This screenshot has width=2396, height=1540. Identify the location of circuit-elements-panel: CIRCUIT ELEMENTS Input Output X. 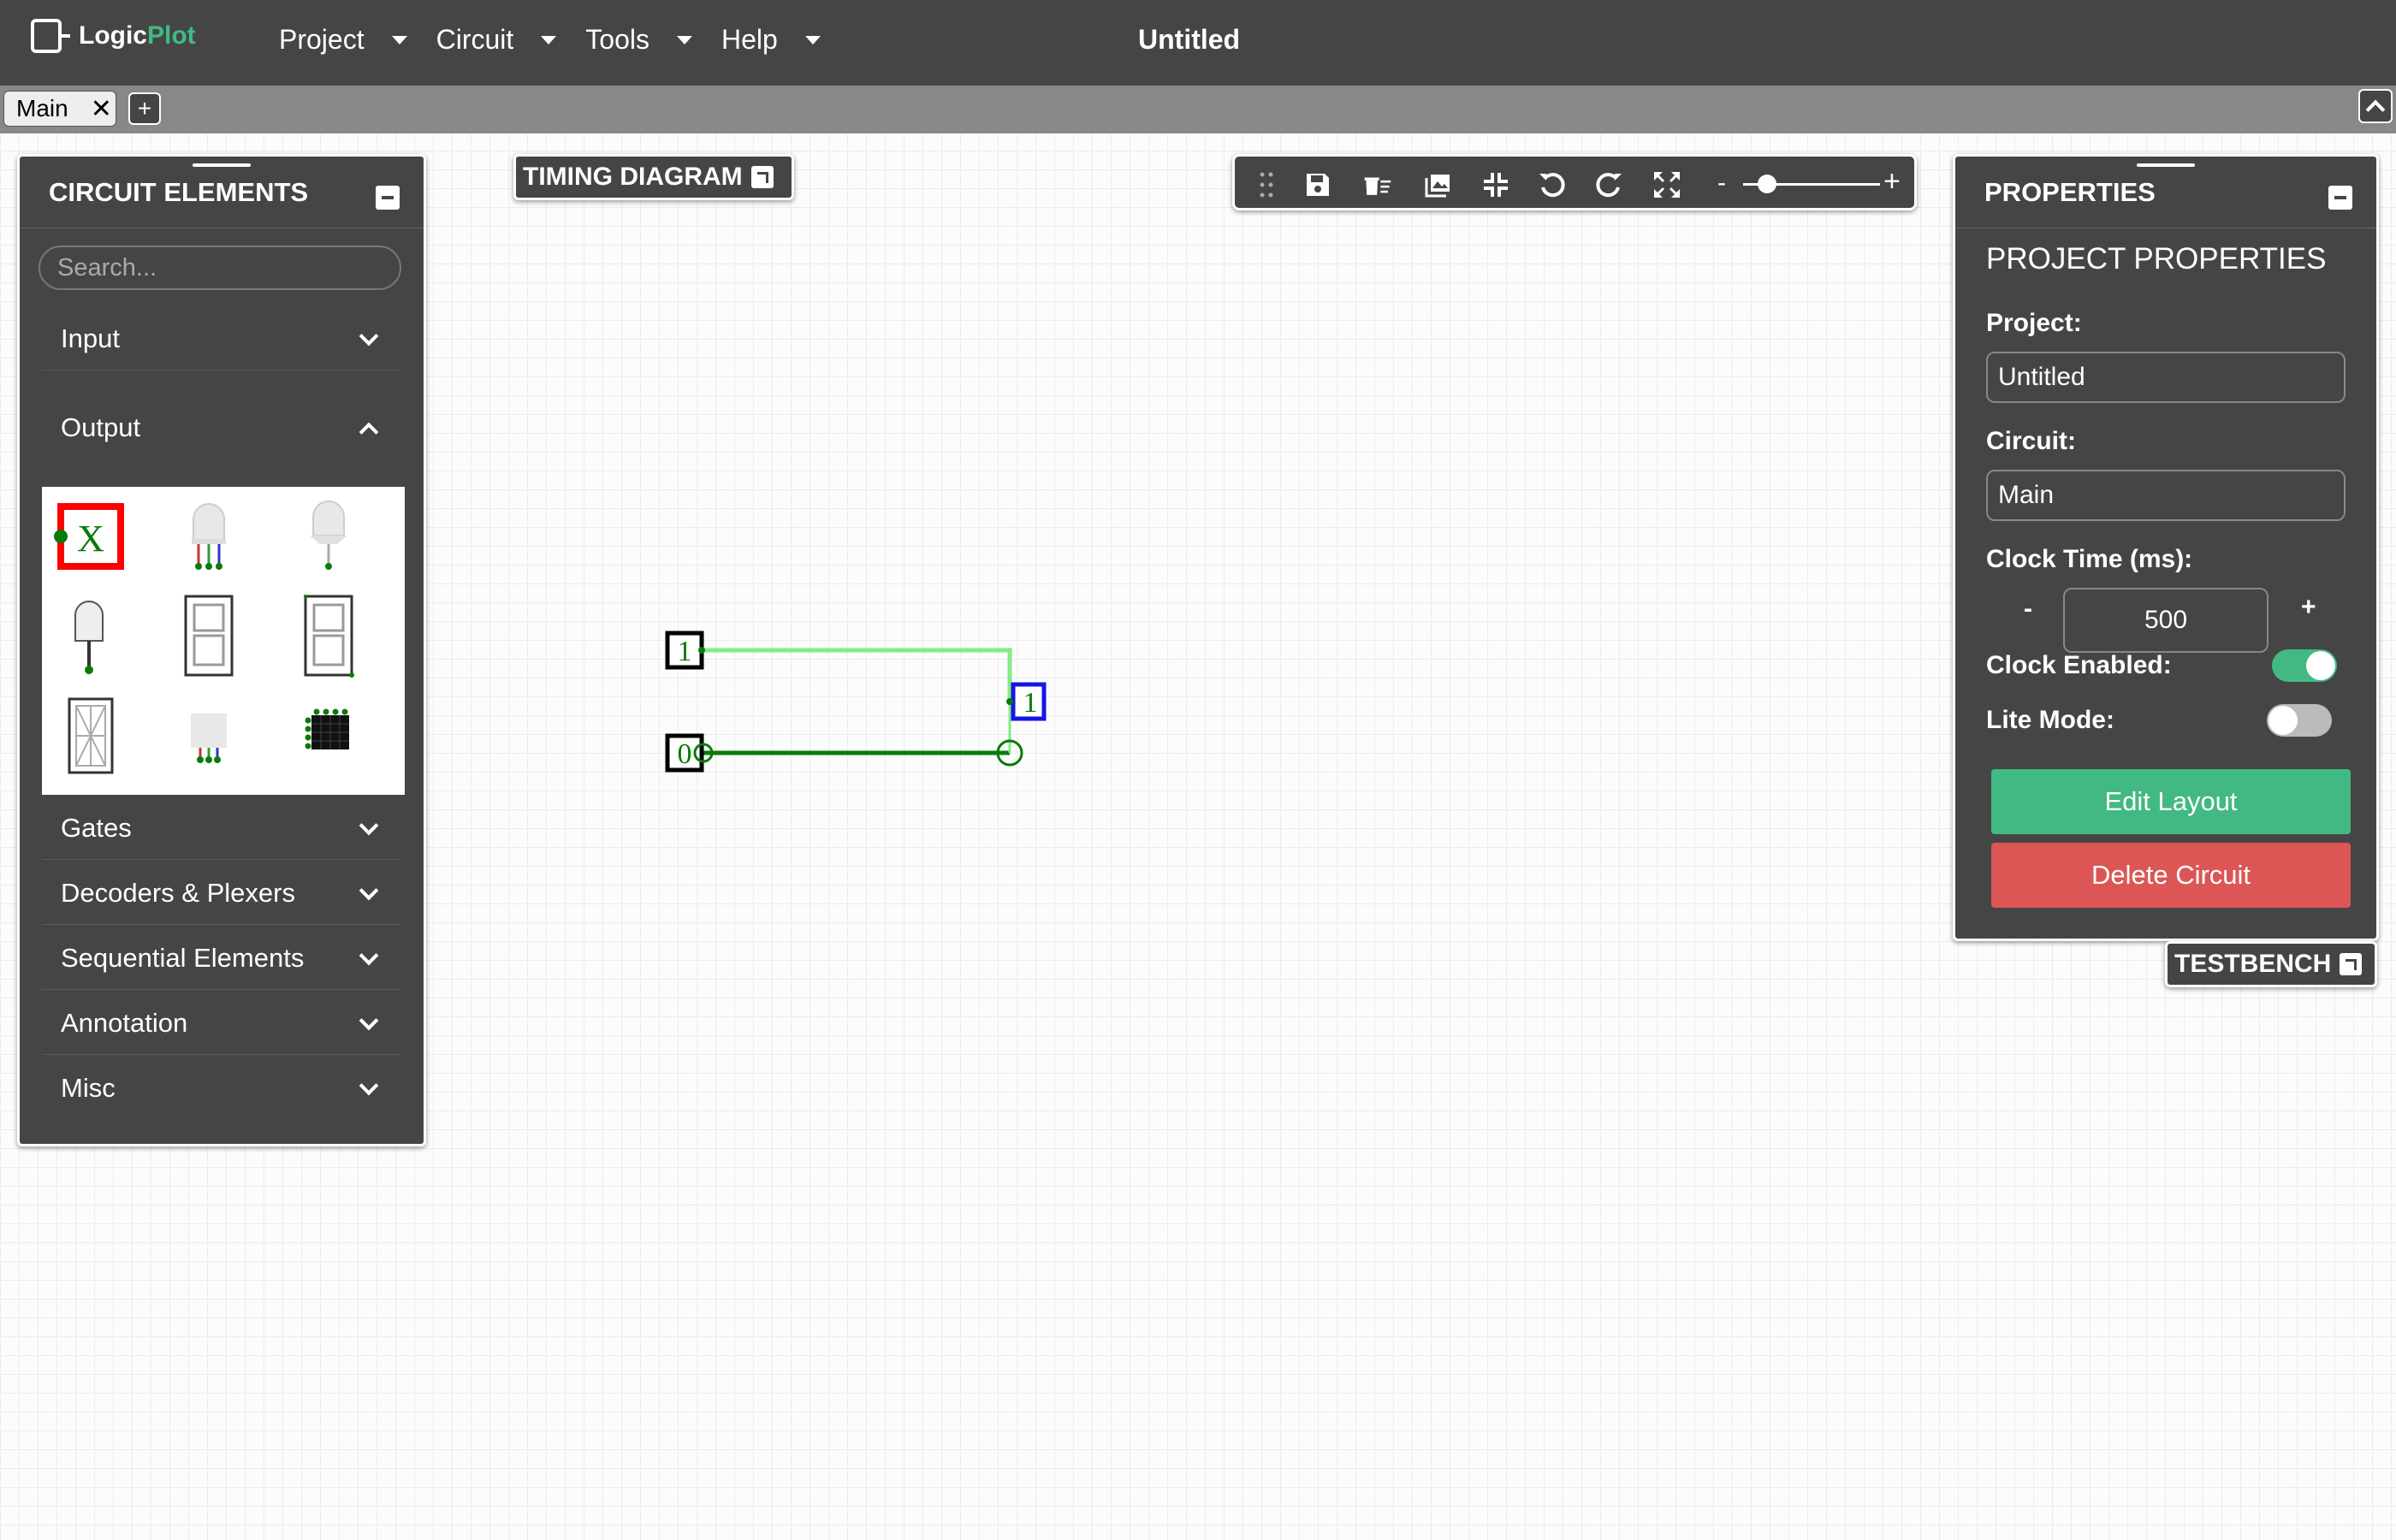
(221, 650).